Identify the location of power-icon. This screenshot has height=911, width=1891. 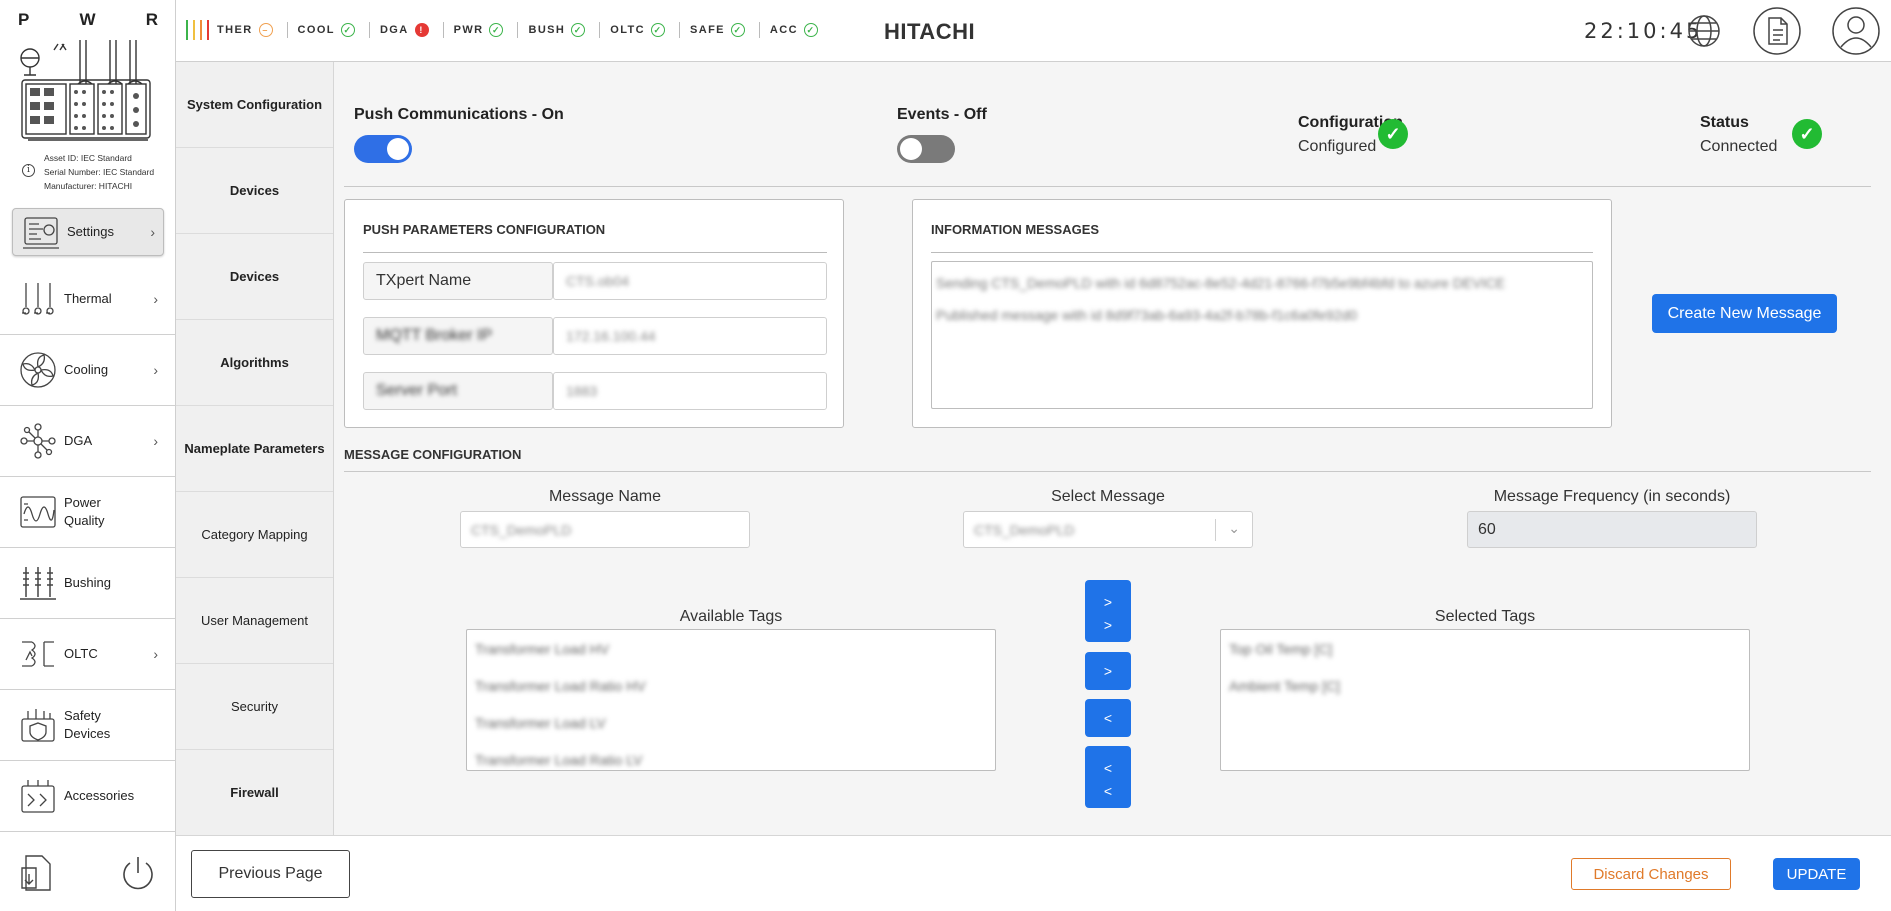
(138, 873).